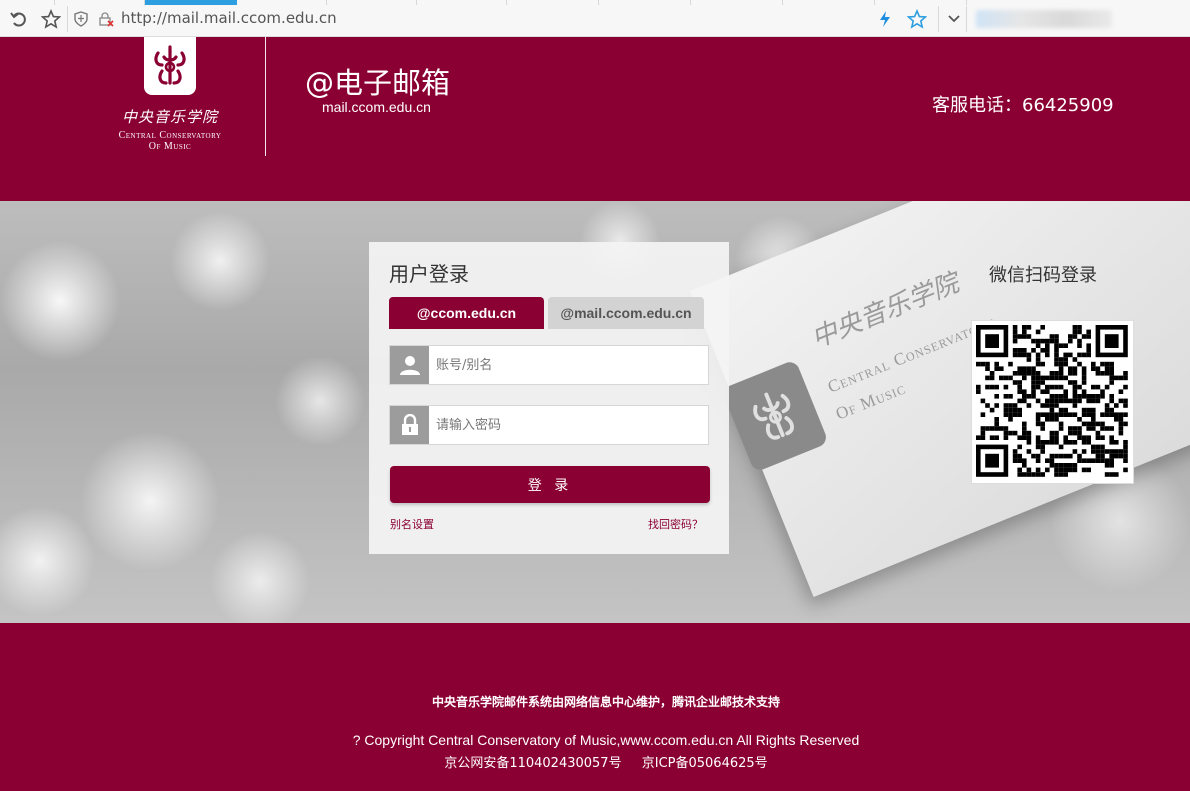  I want to click on footer-registration: 京公网安备110402430057号 京ICP备05064625号, so click(595, 761).